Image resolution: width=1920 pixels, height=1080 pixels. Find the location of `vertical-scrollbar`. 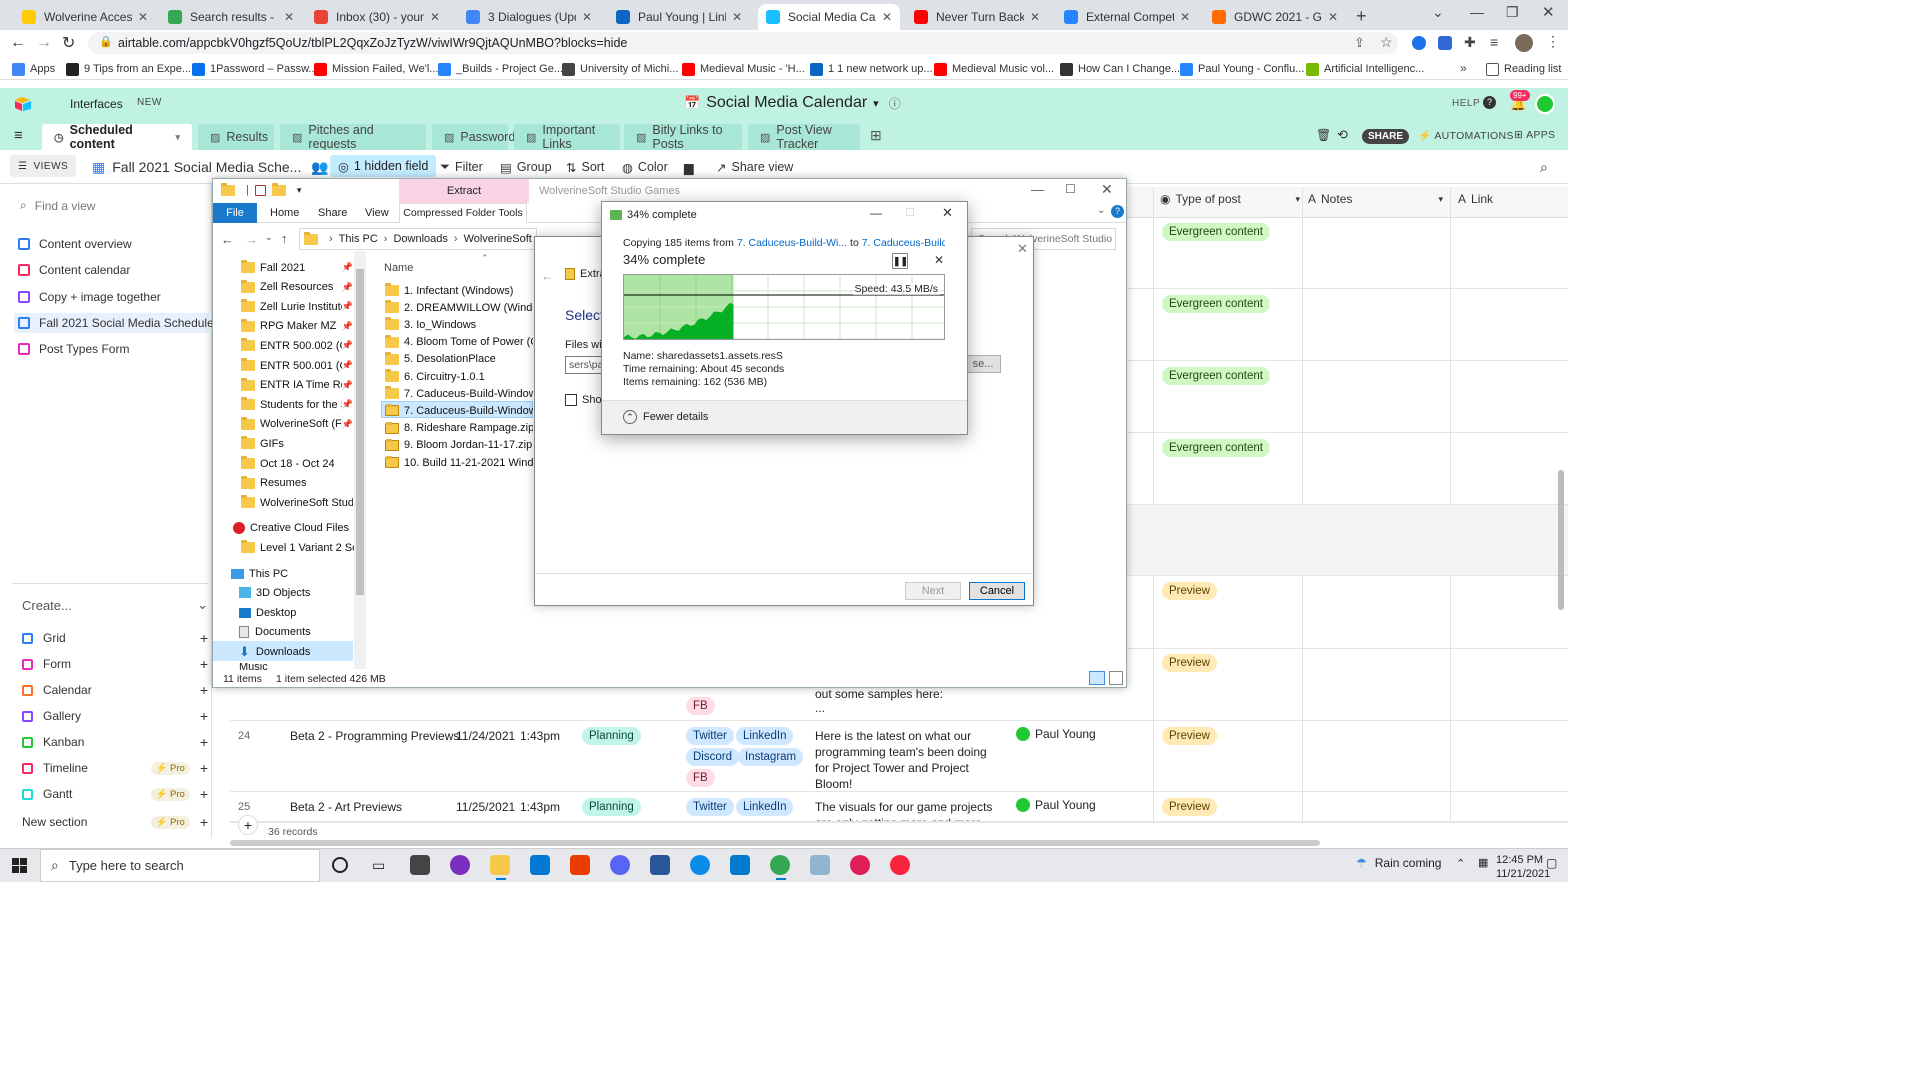

vertical-scrollbar is located at coordinates (1561, 540).